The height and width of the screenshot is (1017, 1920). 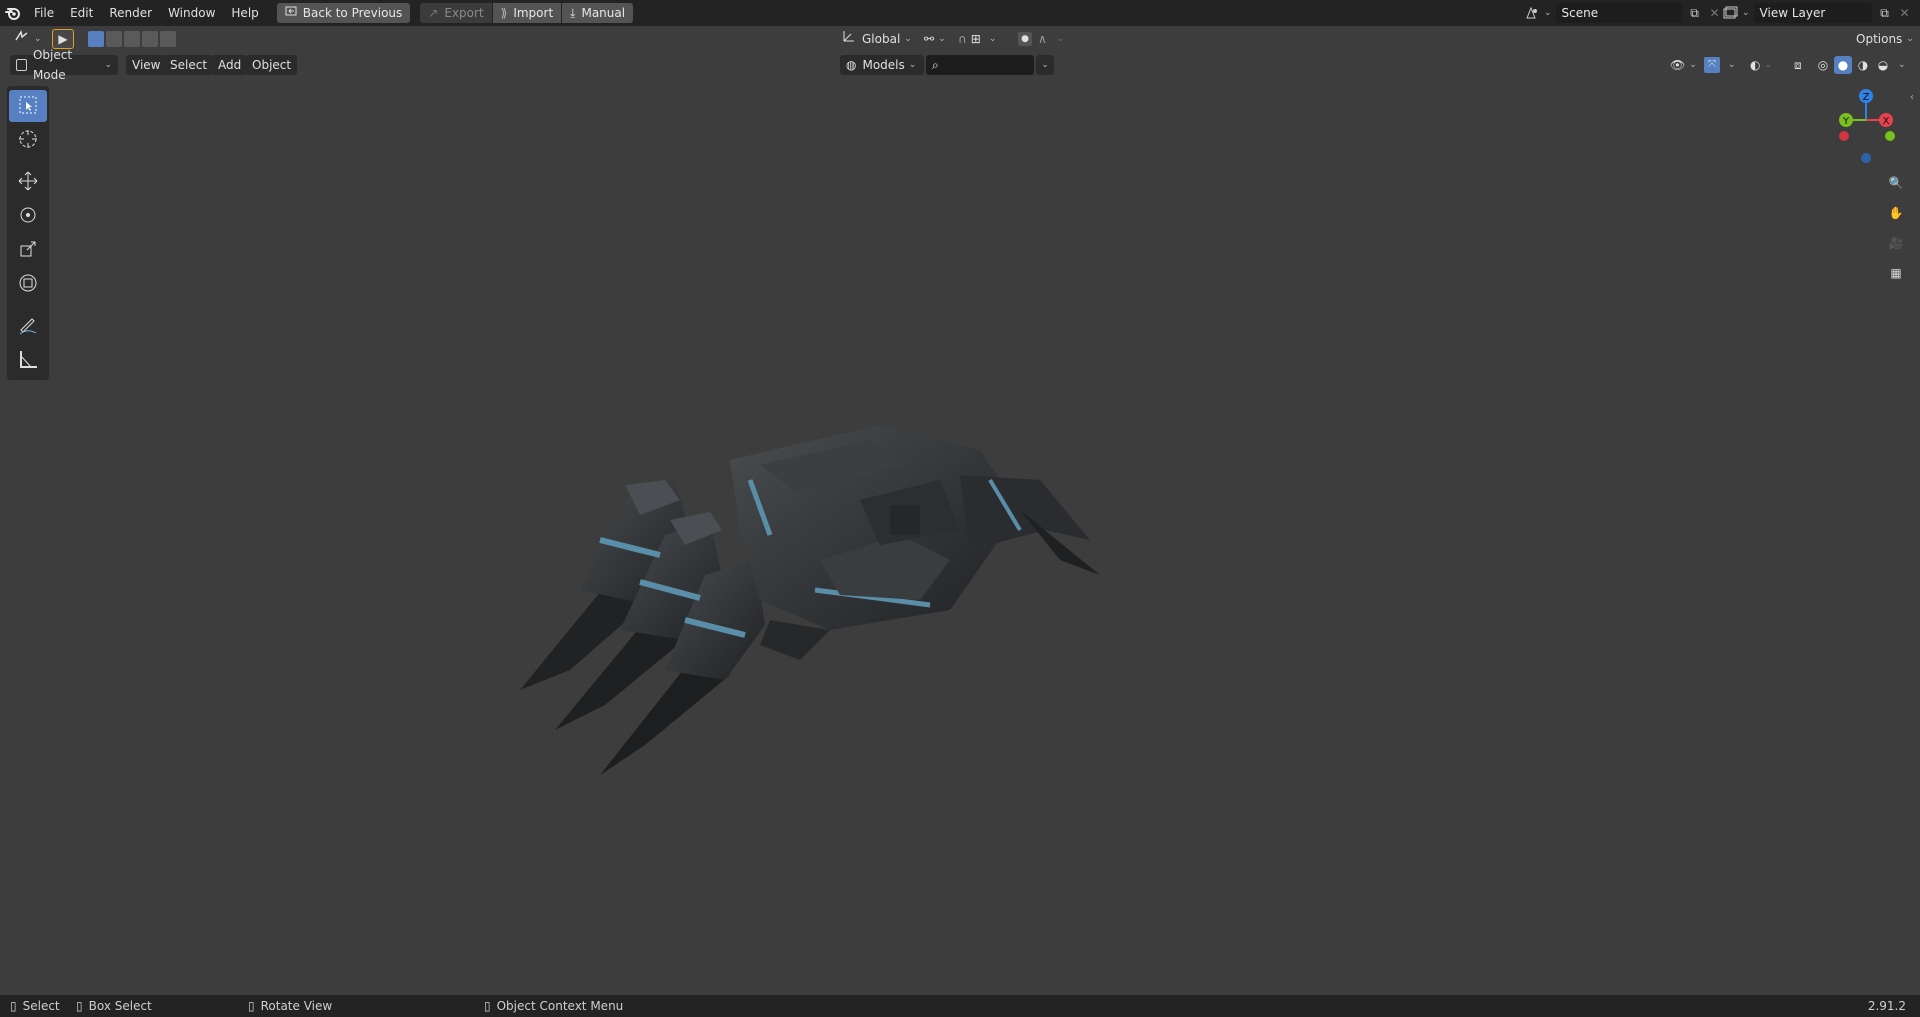 What do you see at coordinates (1678, 65) in the screenshot?
I see `eye-icon: 👁` at bounding box center [1678, 65].